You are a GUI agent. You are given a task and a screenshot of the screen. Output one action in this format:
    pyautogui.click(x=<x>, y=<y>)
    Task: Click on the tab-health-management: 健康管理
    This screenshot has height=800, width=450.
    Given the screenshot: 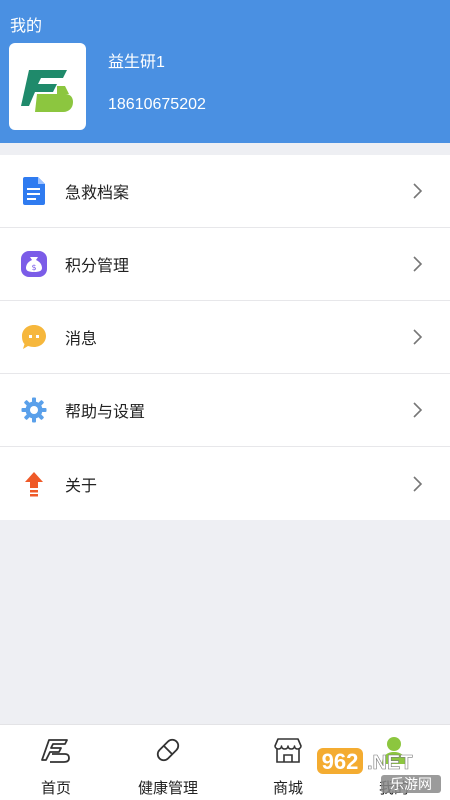 What is the action you would take?
    pyautogui.click(x=168, y=762)
    